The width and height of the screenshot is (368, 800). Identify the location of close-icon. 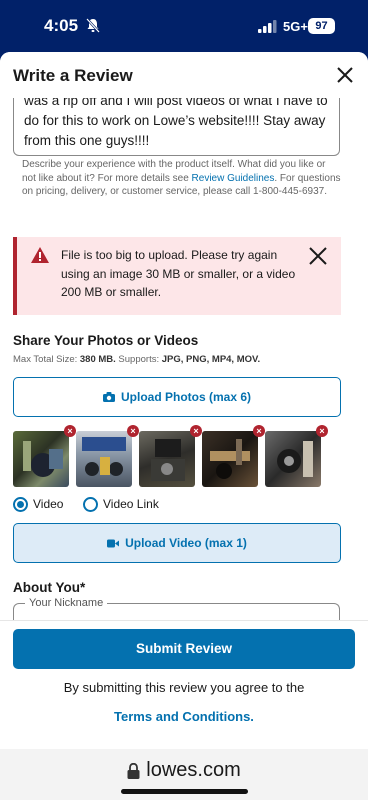
(345, 75).